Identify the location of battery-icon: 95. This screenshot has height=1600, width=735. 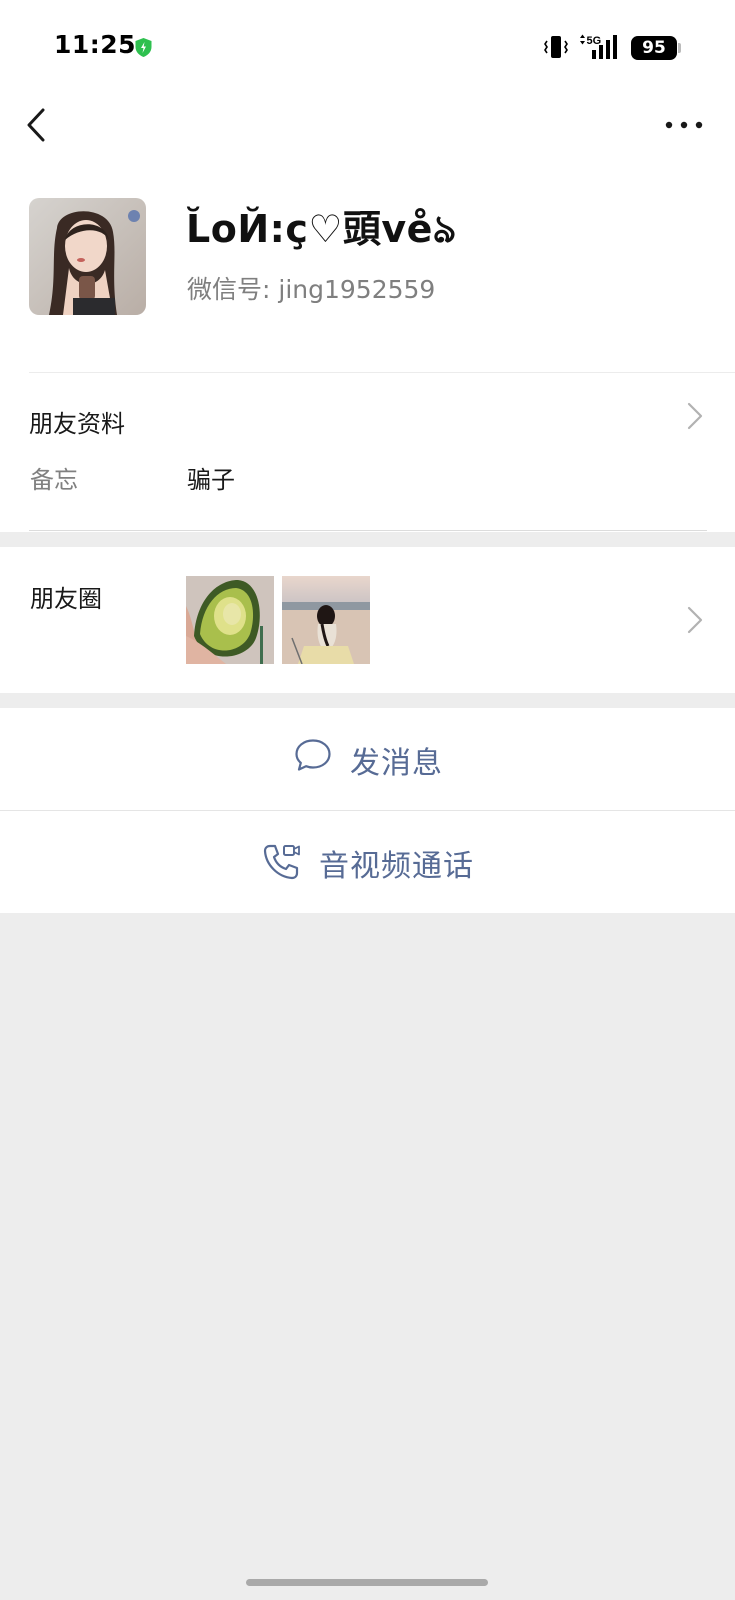
(654, 48).